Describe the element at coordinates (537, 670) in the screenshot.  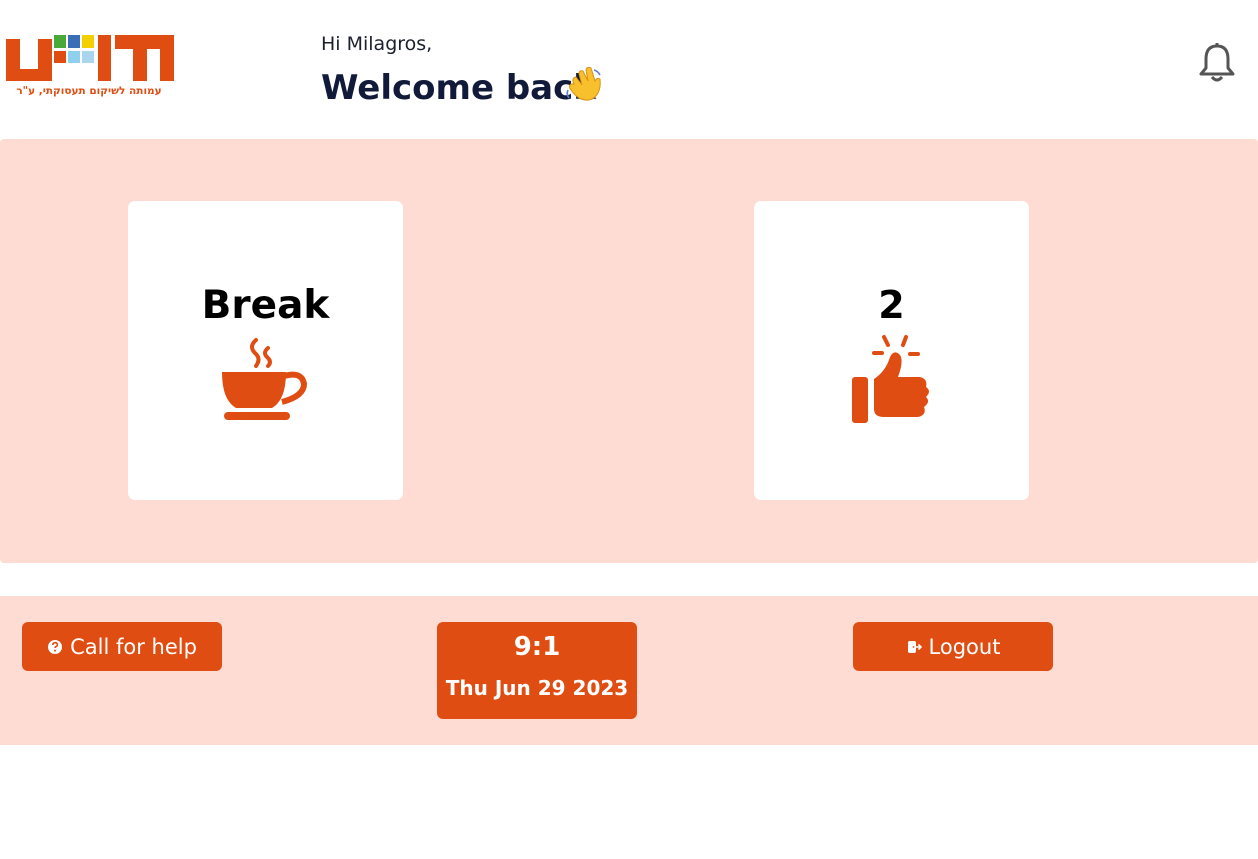
I see `clock-display: 9:1 Thu Jun 29 2023` at that location.